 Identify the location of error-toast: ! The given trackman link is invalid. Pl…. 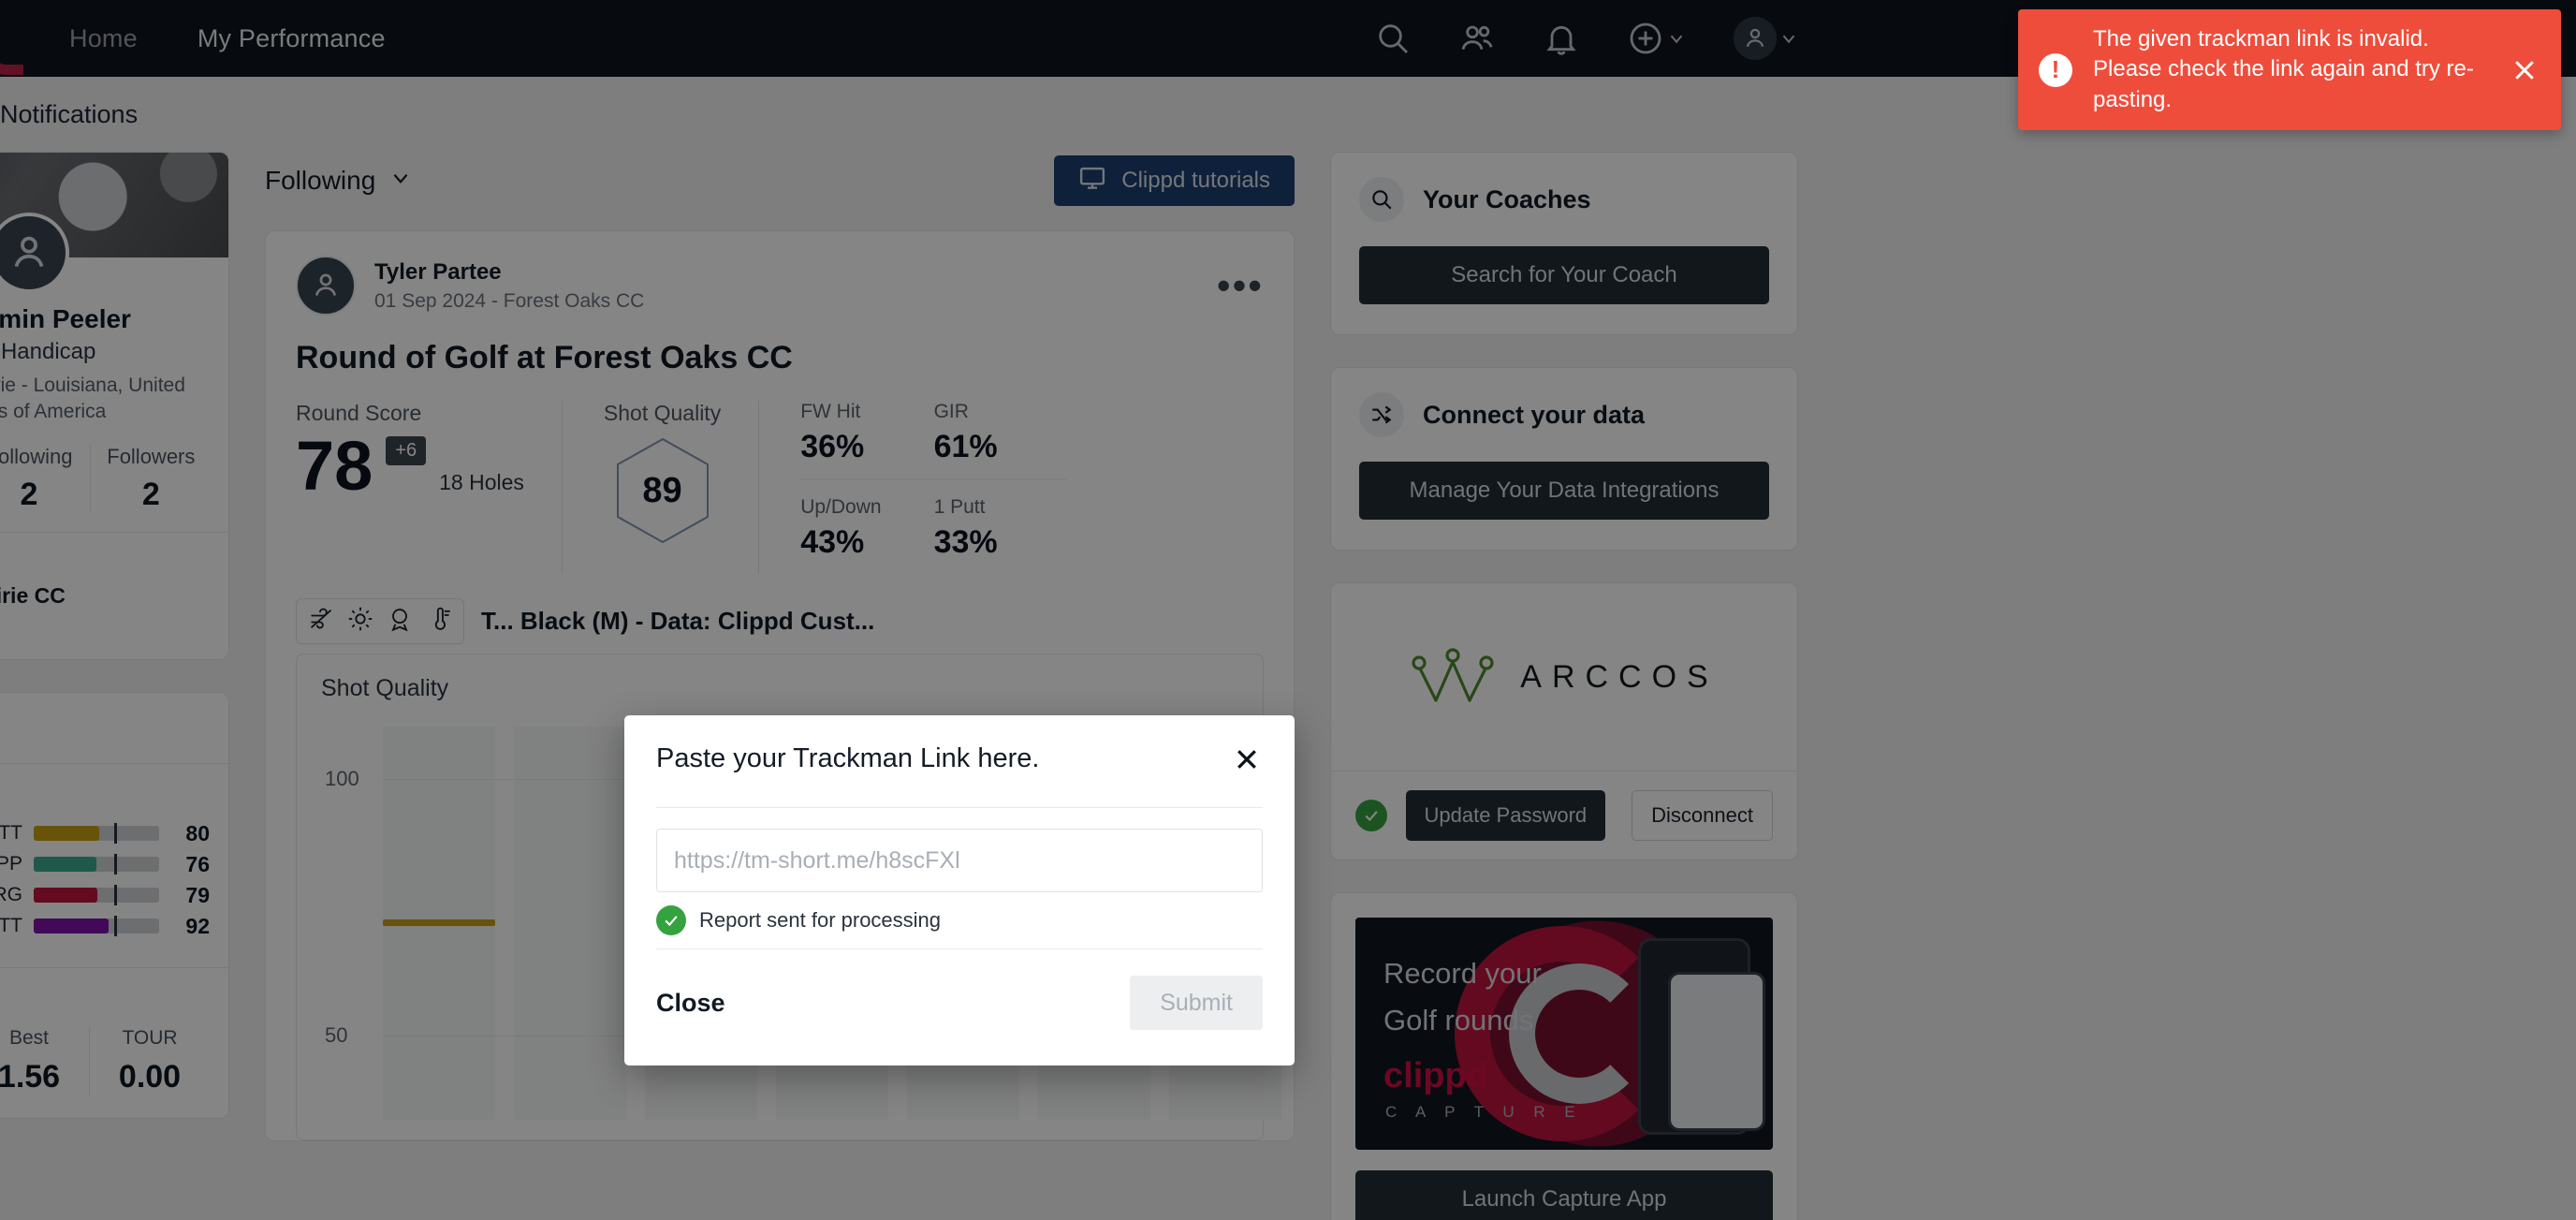
(2289, 70).